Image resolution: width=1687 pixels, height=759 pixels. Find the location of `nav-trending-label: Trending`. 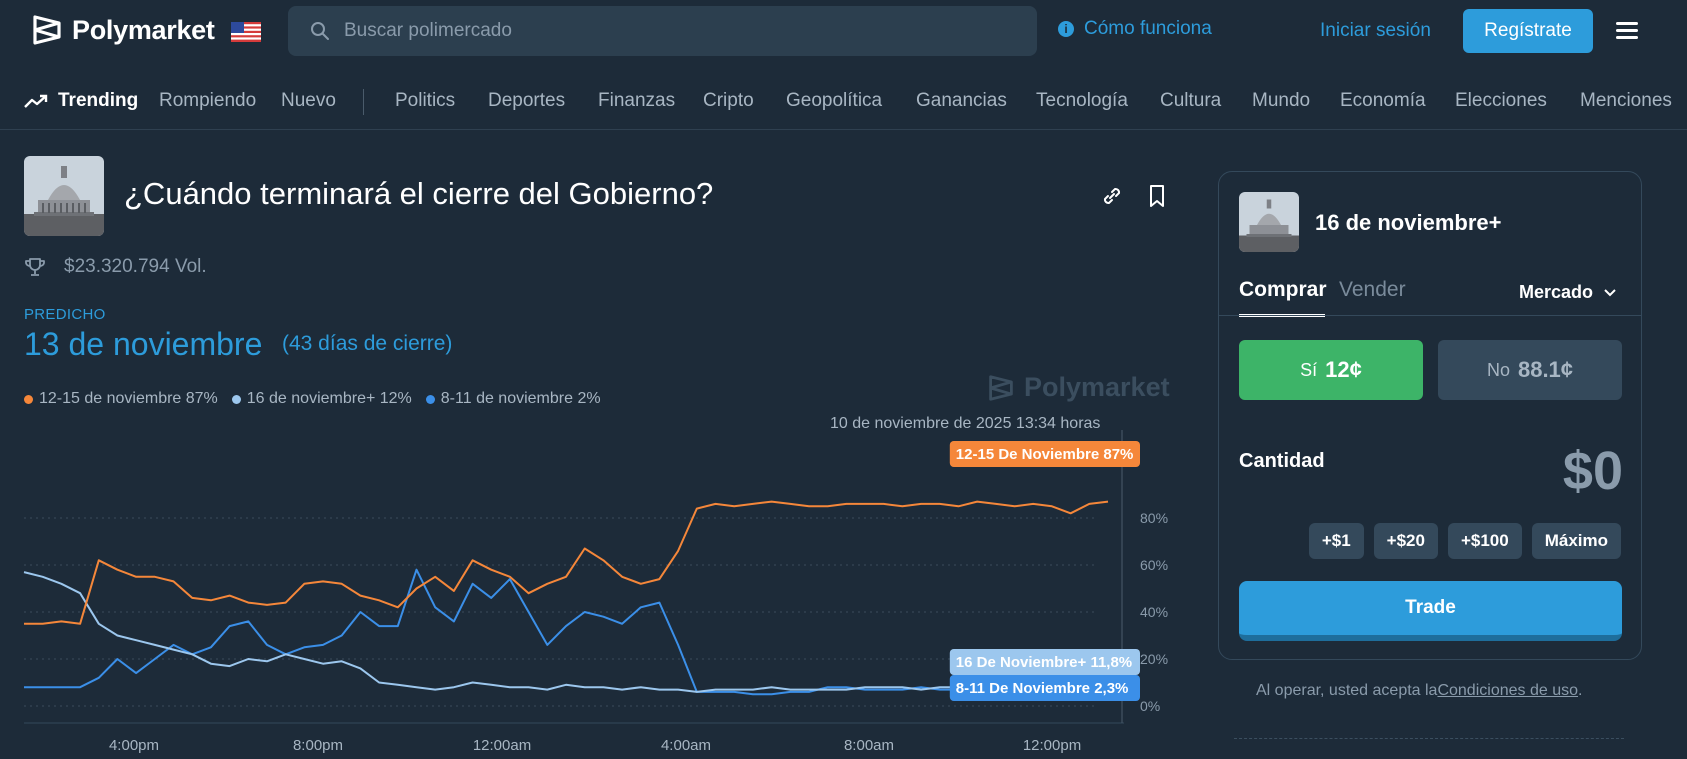

nav-trending-label: Trending is located at coordinates (98, 100).